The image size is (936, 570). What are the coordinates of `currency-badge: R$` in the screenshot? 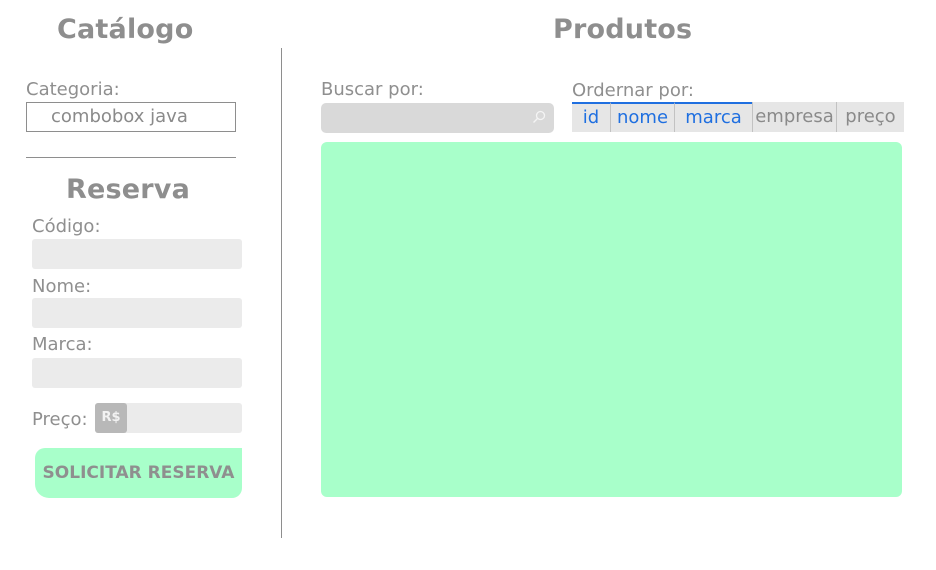 It's located at (111, 418).